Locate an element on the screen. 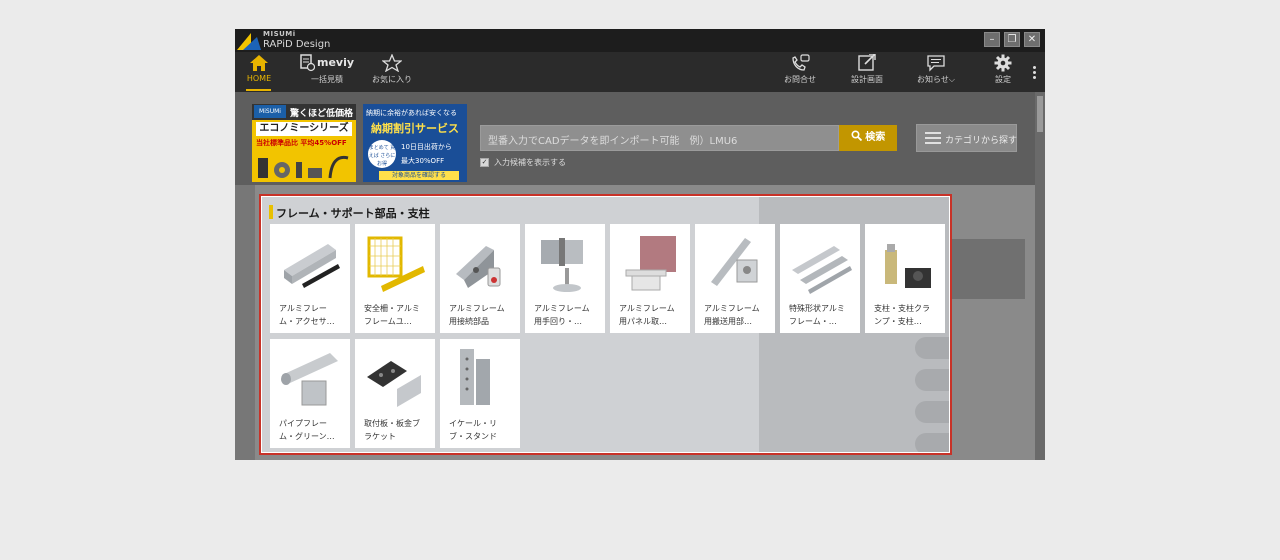 The width and height of the screenshot is (1280, 560). product-card: イケール・リ ブ・スタンド is located at coordinates (480, 393).